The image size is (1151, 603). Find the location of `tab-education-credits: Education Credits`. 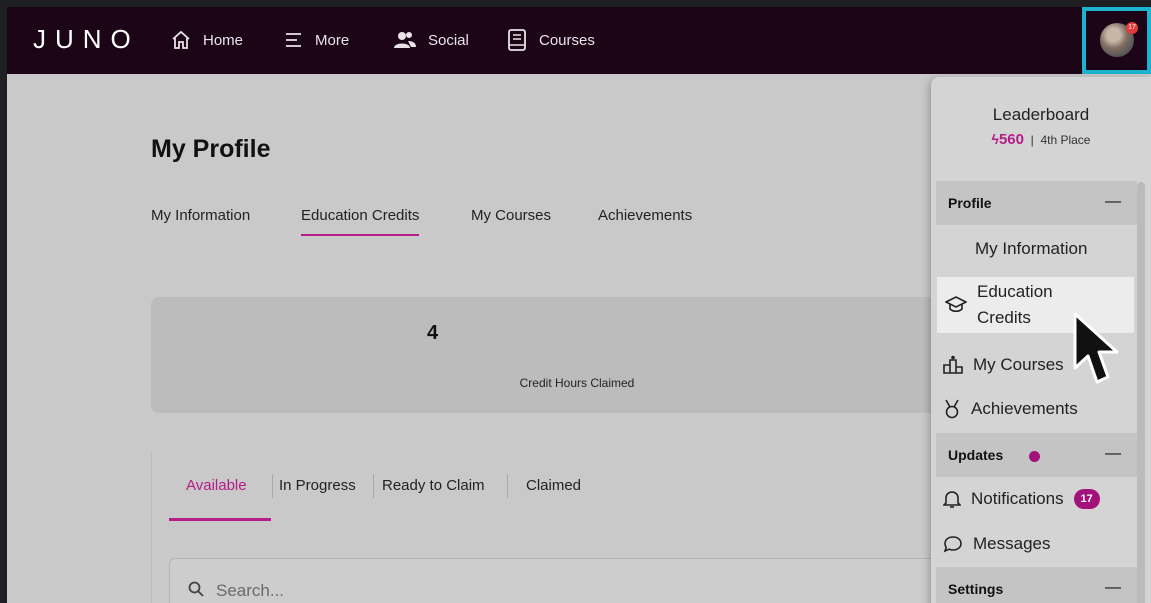

tab-education-credits: Education Credits is located at coordinates (360, 221).